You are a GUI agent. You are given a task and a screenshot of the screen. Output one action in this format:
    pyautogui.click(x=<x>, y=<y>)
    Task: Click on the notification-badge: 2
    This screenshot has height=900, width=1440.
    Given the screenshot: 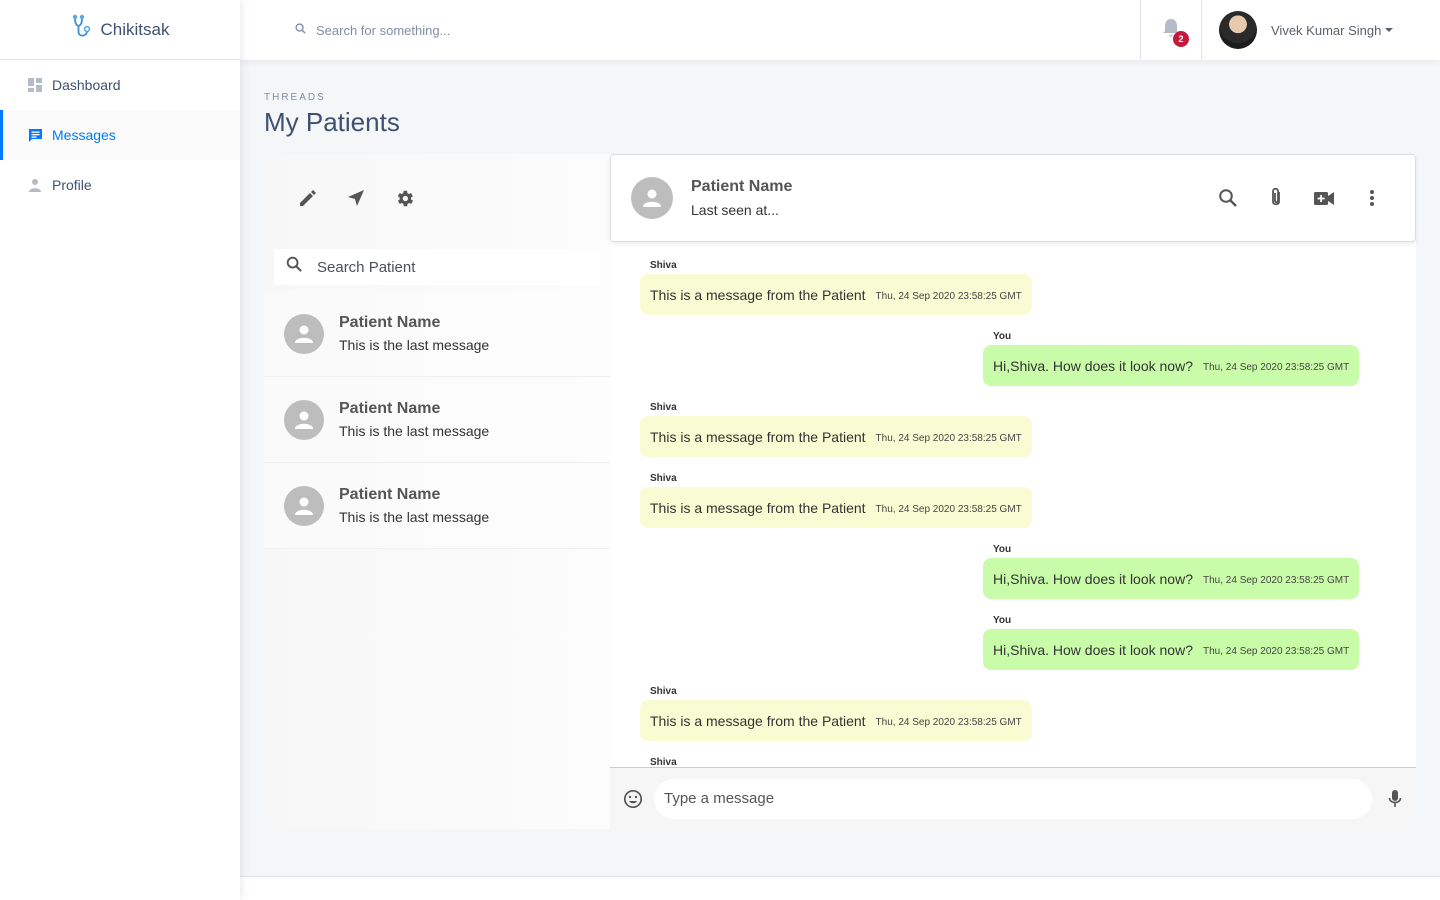 What is the action you would take?
    pyautogui.click(x=1181, y=39)
    